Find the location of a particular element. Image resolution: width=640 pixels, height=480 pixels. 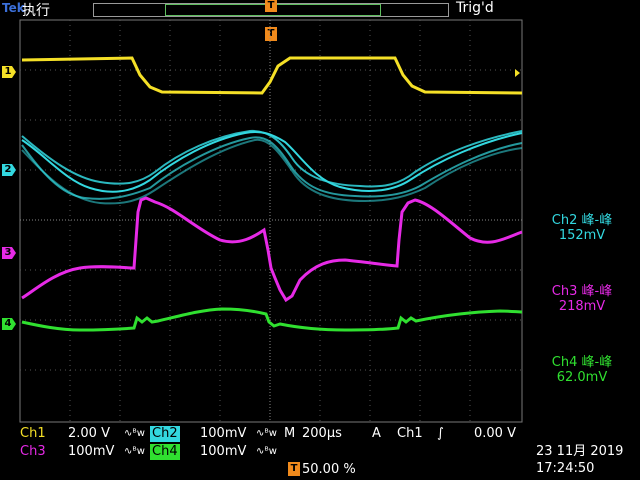

ch1-scale: 2.00 V is located at coordinates (89, 434).